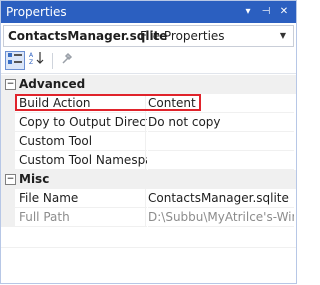 The image size is (320, 285). Describe the element at coordinates (148, 247) in the screenshot. I see `description-separator` at that location.